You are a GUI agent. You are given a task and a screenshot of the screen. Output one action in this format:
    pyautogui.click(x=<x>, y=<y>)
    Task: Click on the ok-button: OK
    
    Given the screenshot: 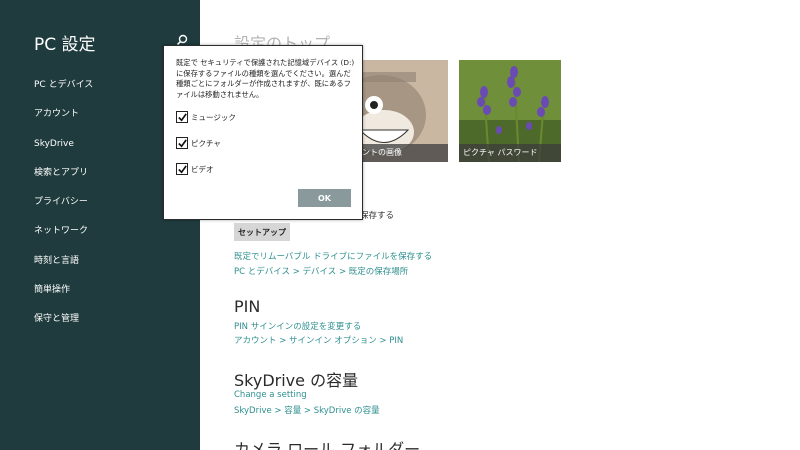 What is the action you would take?
    pyautogui.click(x=324, y=198)
    